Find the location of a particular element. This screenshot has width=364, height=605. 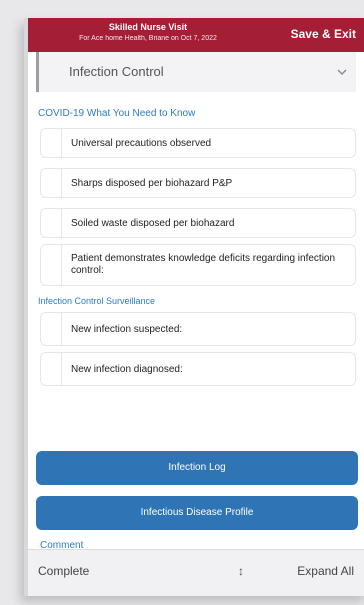

section-header-infection-control: Infection Control is located at coordinates (196, 72).